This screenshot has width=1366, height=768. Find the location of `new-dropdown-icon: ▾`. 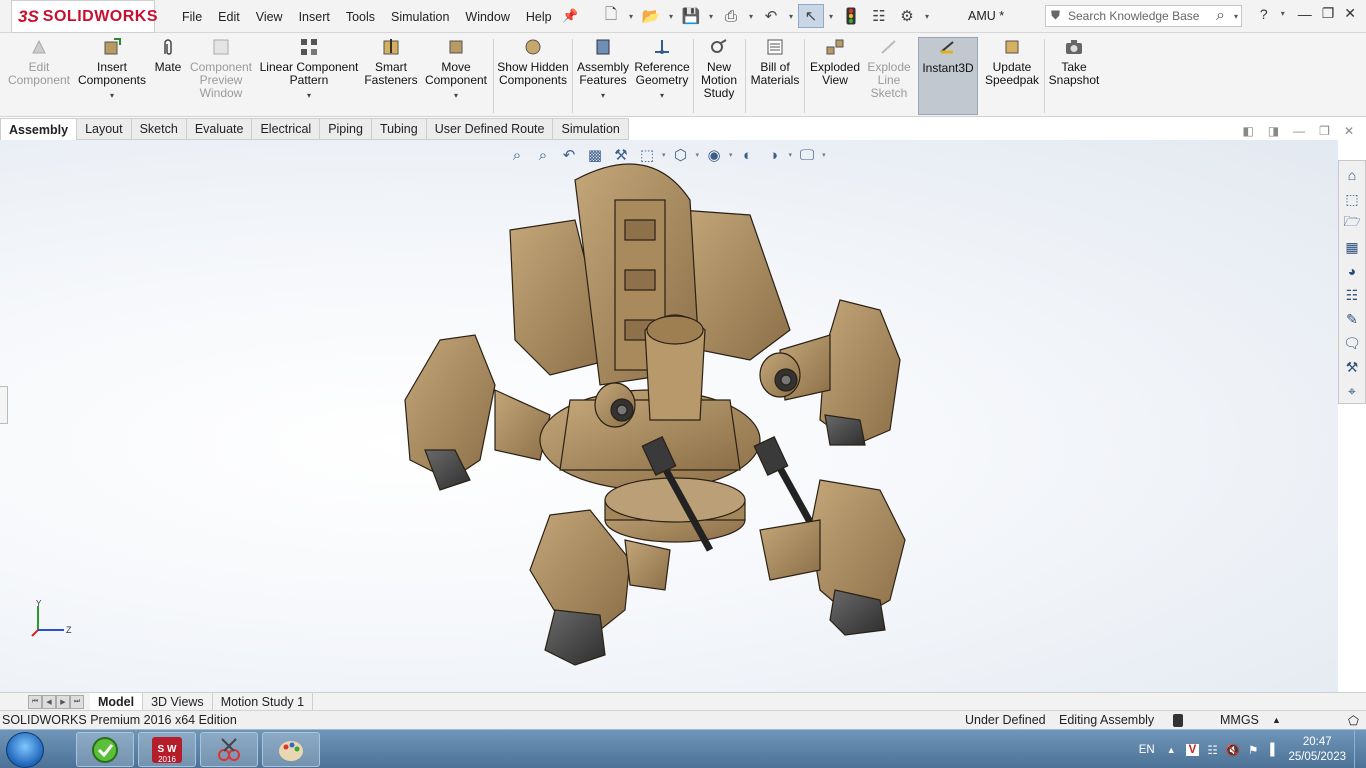

new-dropdown-icon: ▾ is located at coordinates (631, 16).